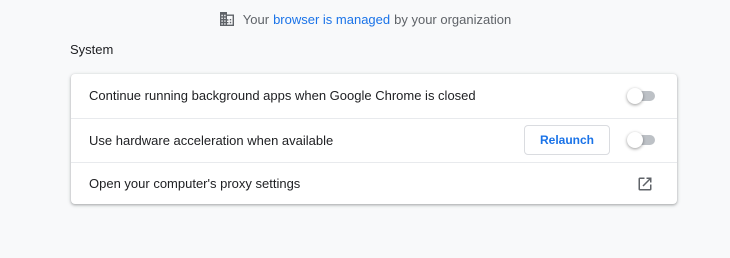 This screenshot has width=730, height=258. I want to click on building-icon, so click(227, 19).